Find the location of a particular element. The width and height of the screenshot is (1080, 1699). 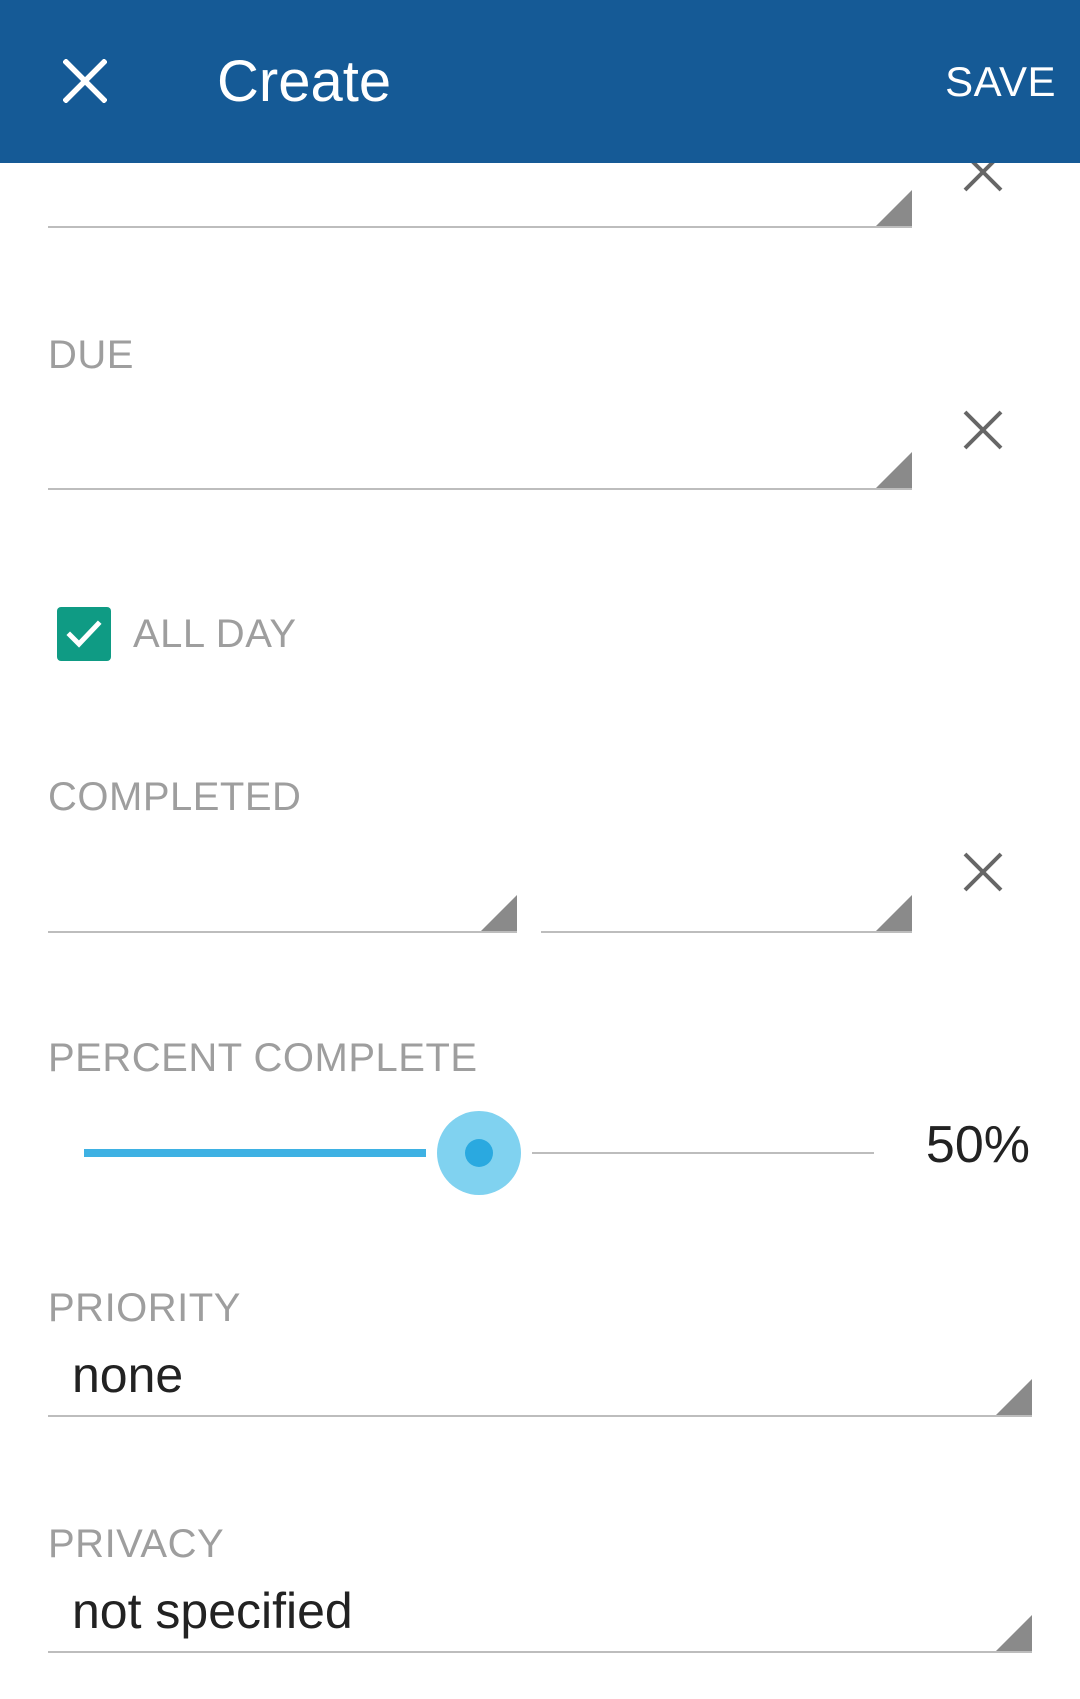

priority-spinner: none is located at coordinates (540, 1382).